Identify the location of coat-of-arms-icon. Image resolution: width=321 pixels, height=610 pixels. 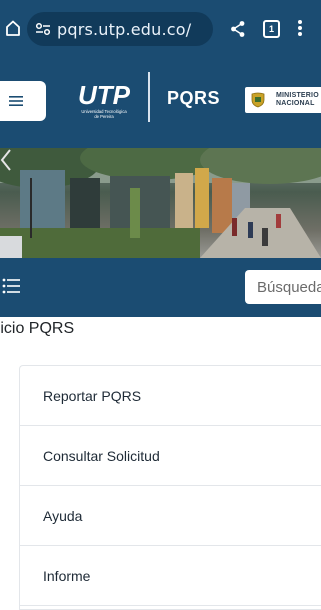
(258, 100).